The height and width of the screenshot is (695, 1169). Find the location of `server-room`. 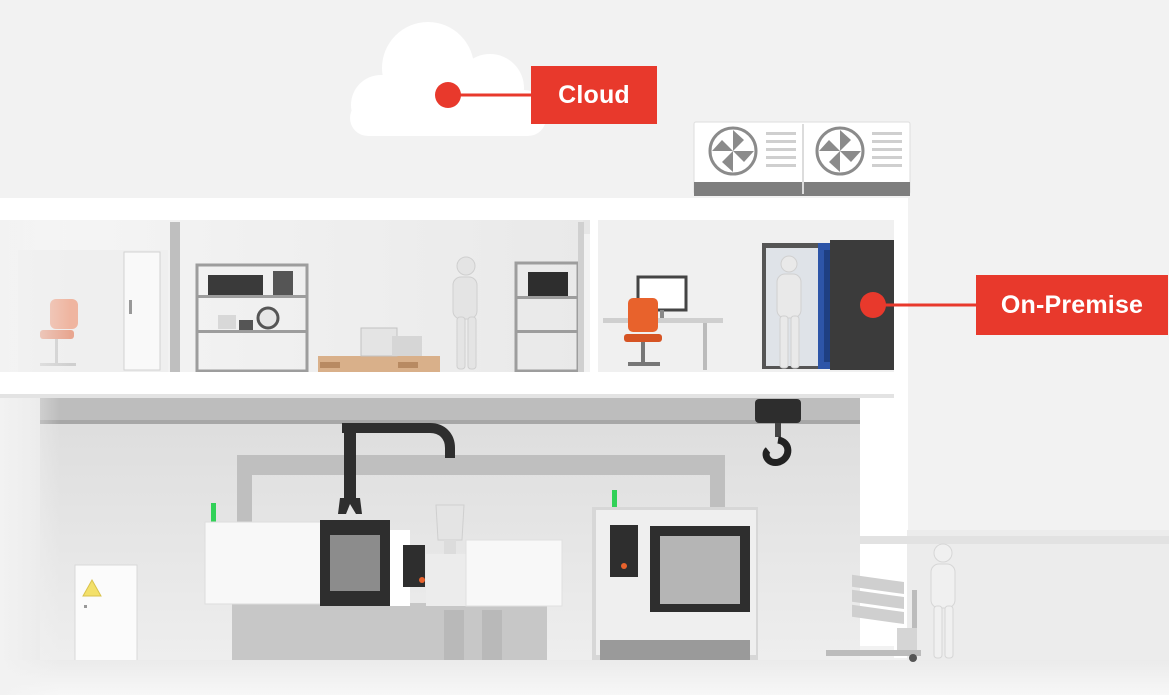

server-room is located at coordinates (742, 296).